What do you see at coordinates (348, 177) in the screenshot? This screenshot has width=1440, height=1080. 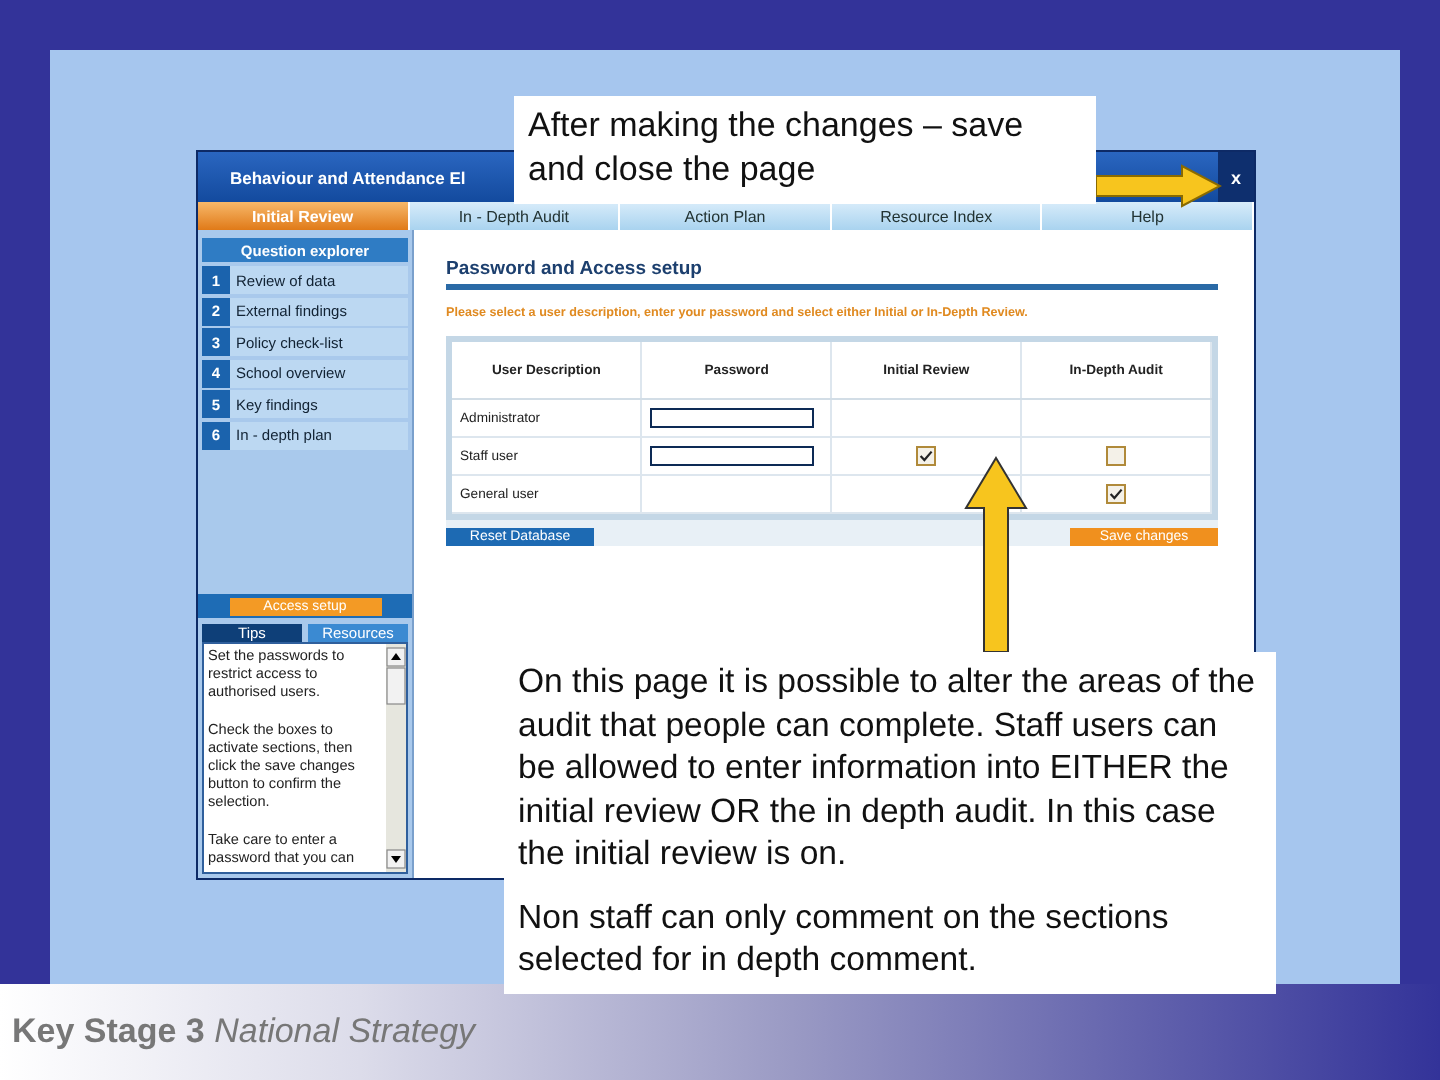 I see `window-title: Behaviour and Attendance El` at bounding box center [348, 177].